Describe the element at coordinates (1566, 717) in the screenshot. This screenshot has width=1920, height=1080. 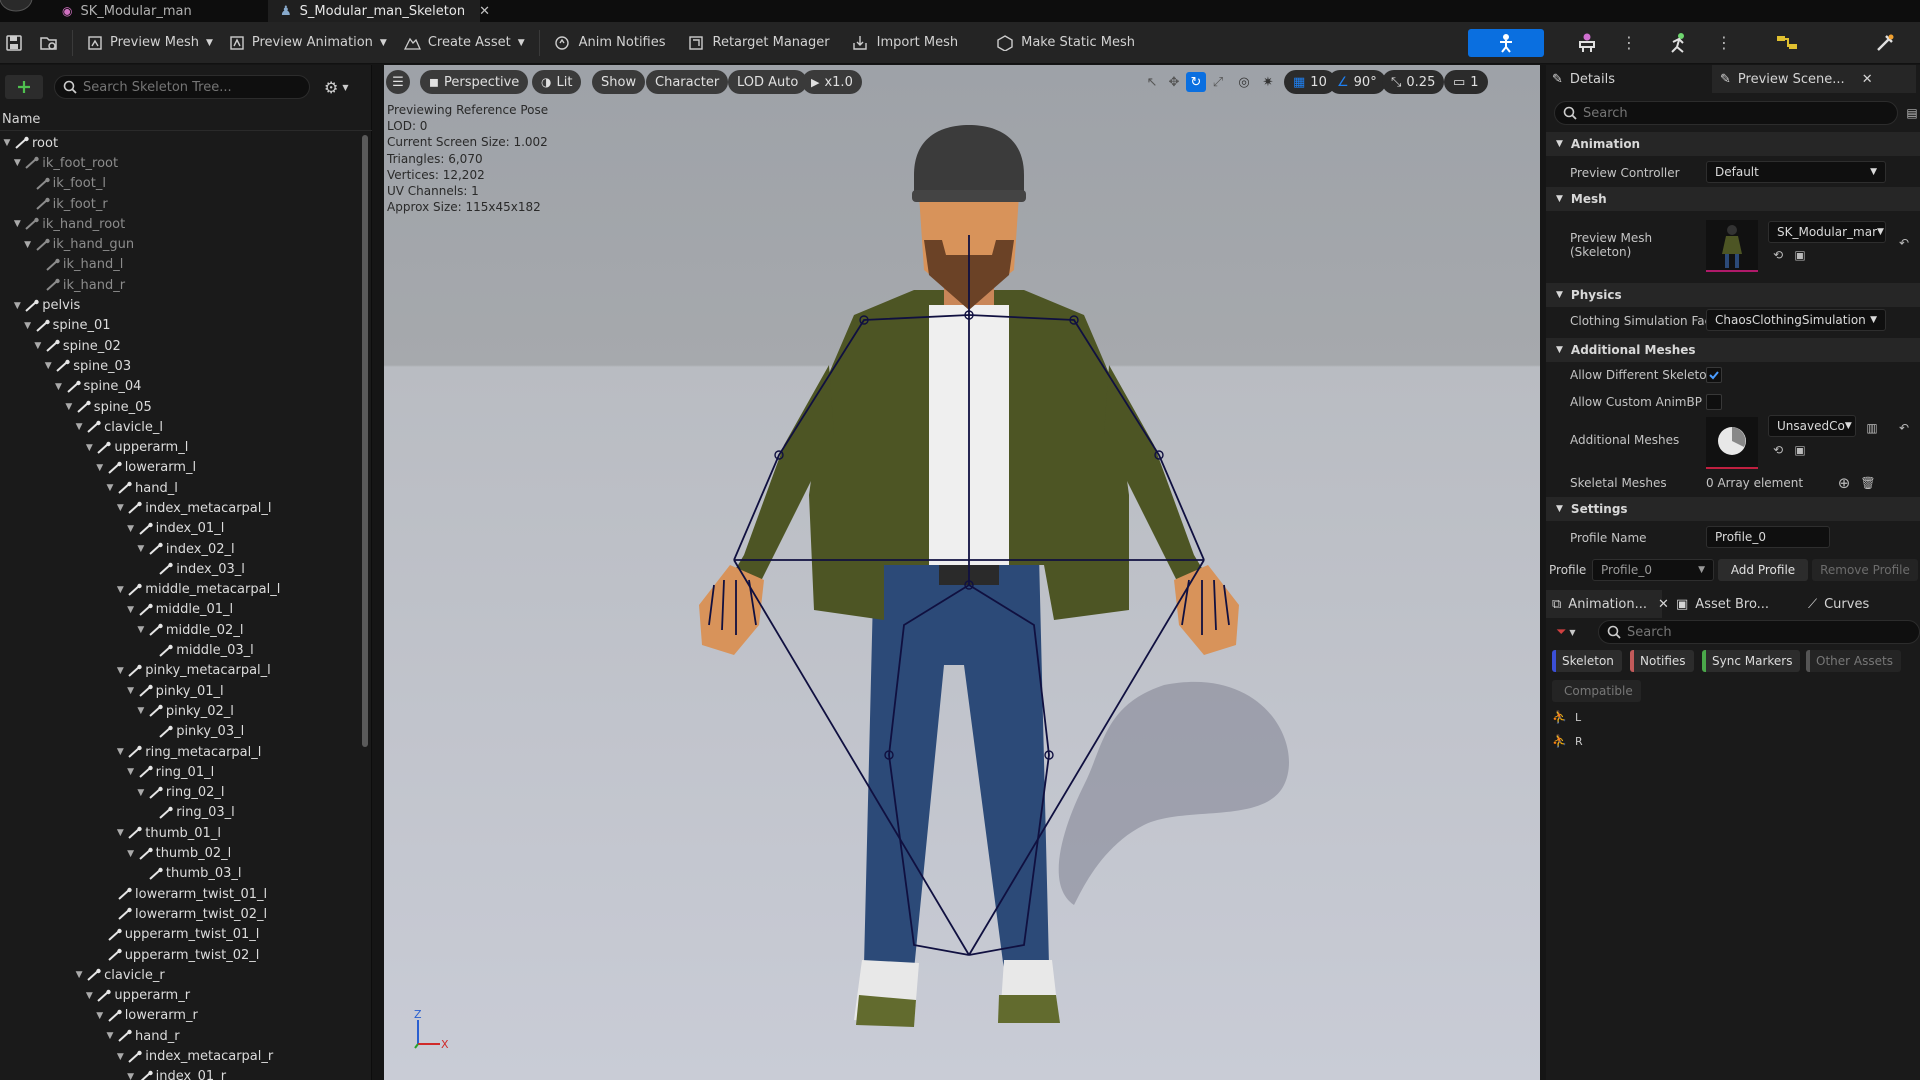
I see `list-item: ⛹ L` at that location.